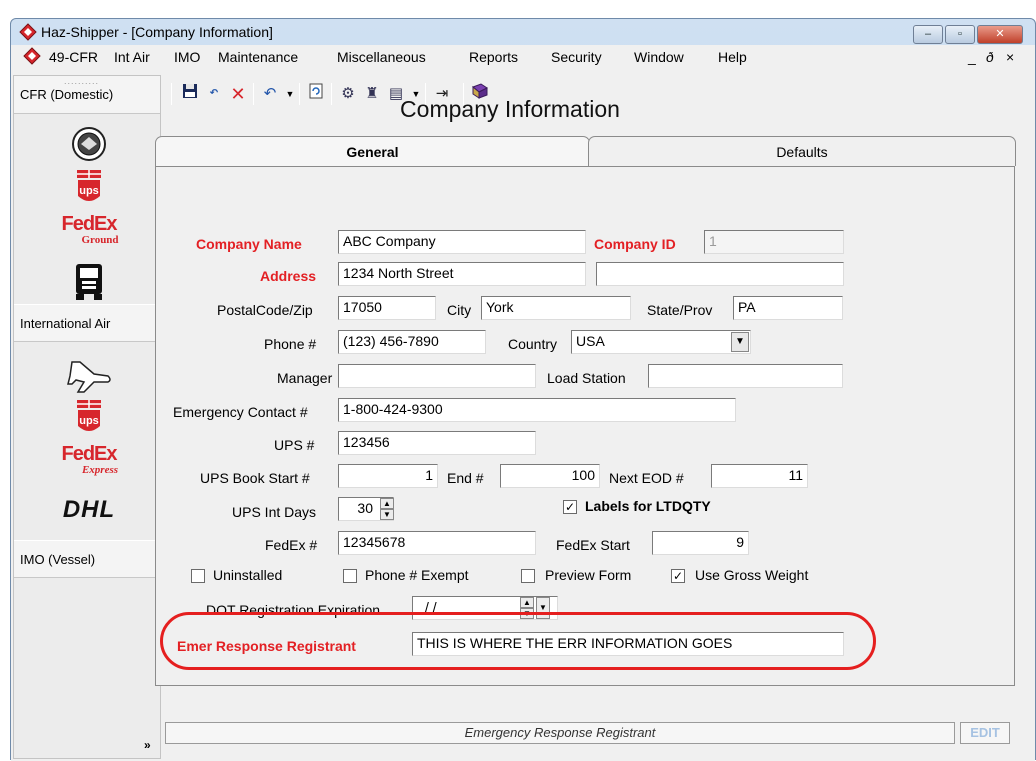  What do you see at coordinates (732, 57) in the screenshot?
I see `menu-help: Help` at bounding box center [732, 57].